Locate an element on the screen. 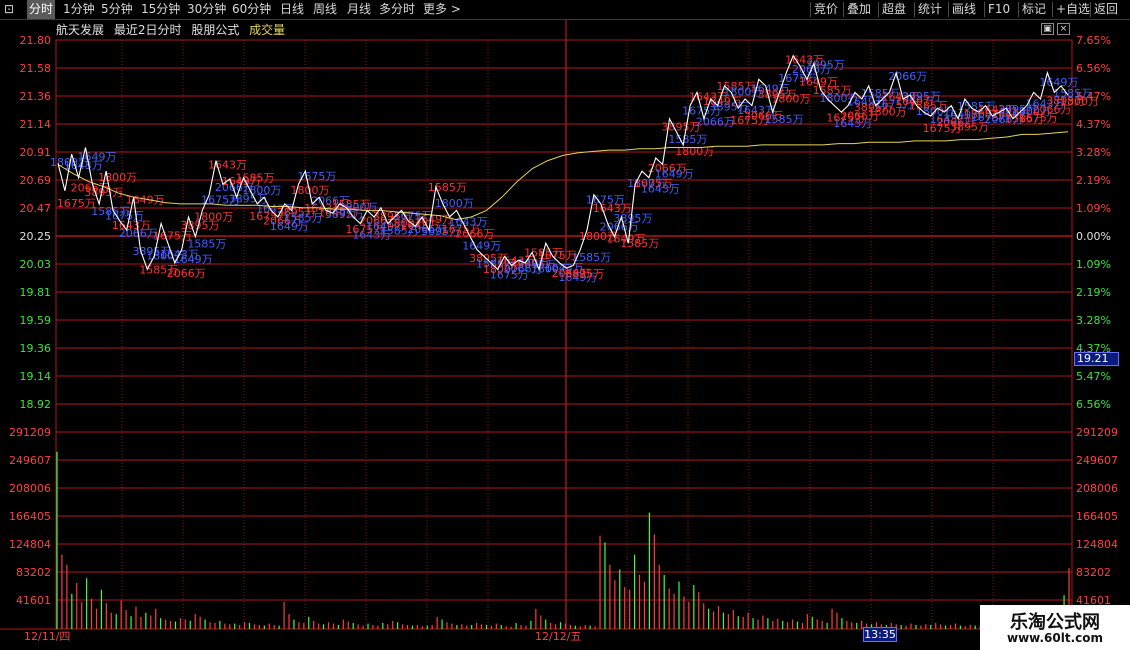 The height and width of the screenshot is (650, 1130). percent-tick-label: 7.65% is located at coordinates (1093, 40).